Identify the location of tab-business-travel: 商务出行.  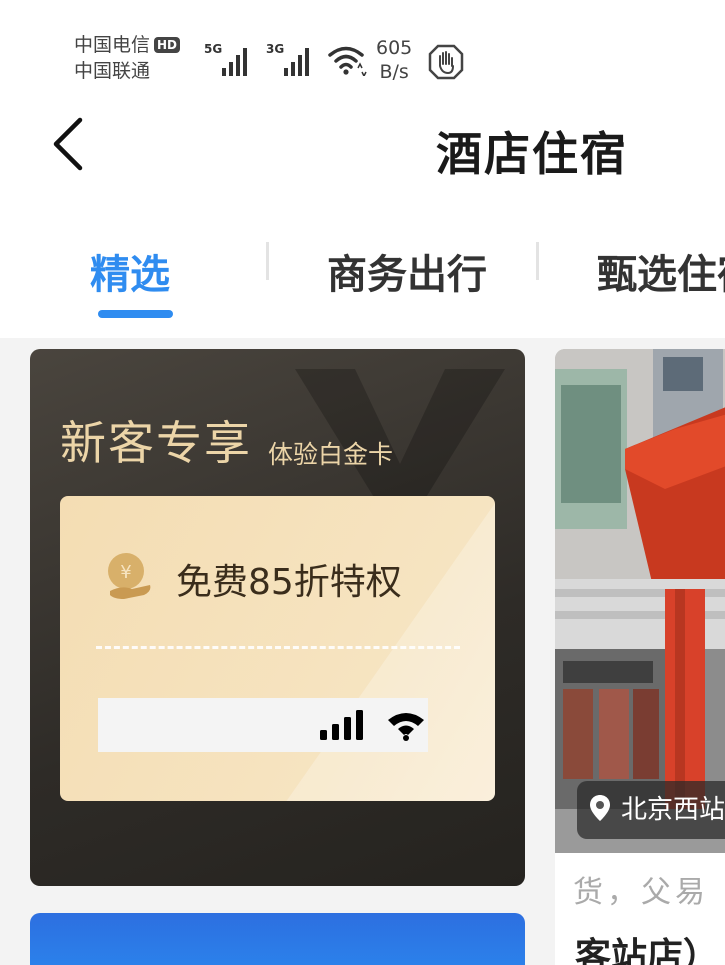
(407, 271).